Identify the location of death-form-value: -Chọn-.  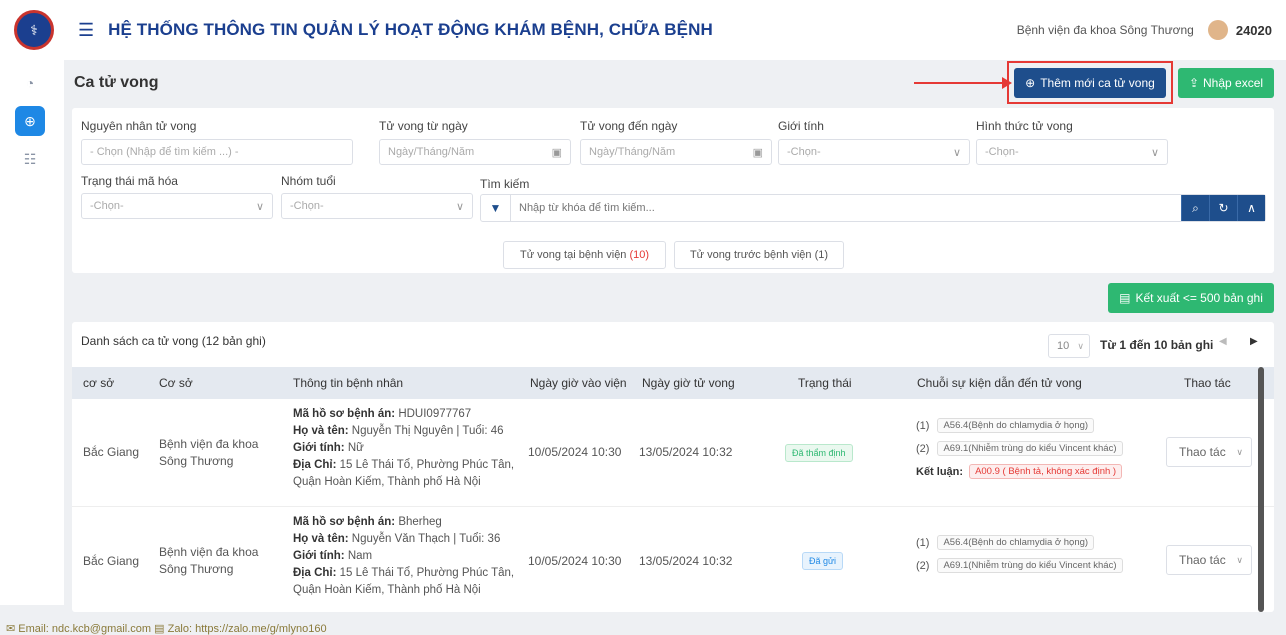
(1002, 152).